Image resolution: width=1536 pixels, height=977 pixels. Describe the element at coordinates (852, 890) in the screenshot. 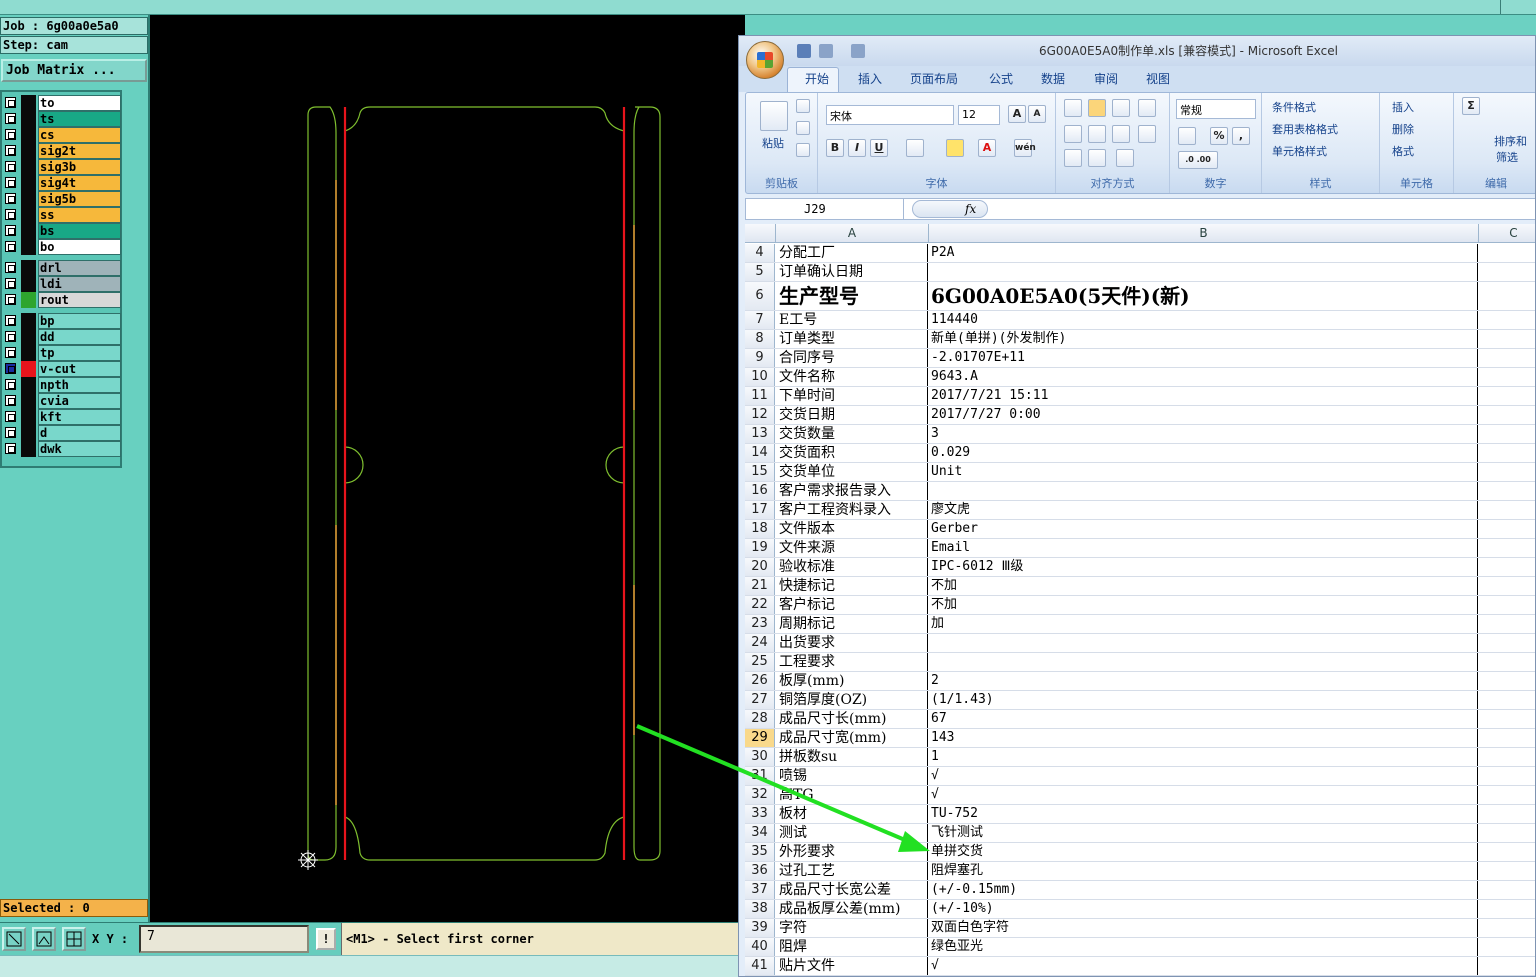

I see `cell-a: 成品尺寸长宽公差` at that location.